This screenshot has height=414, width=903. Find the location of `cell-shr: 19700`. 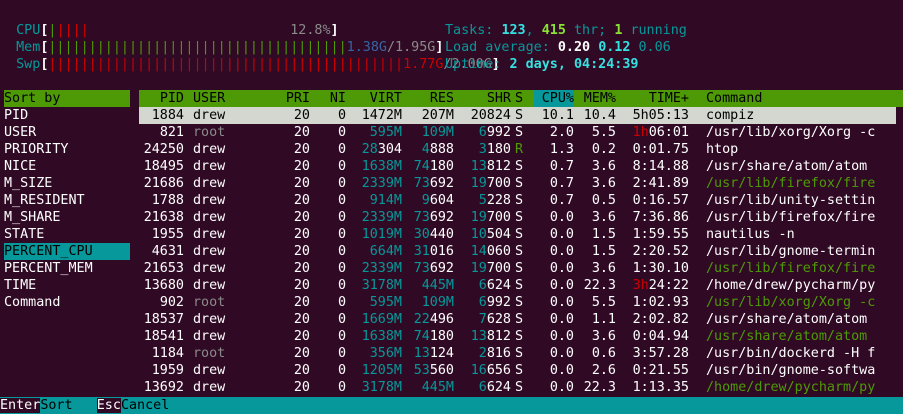

cell-shr: 19700 is located at coordinates (490, 268).